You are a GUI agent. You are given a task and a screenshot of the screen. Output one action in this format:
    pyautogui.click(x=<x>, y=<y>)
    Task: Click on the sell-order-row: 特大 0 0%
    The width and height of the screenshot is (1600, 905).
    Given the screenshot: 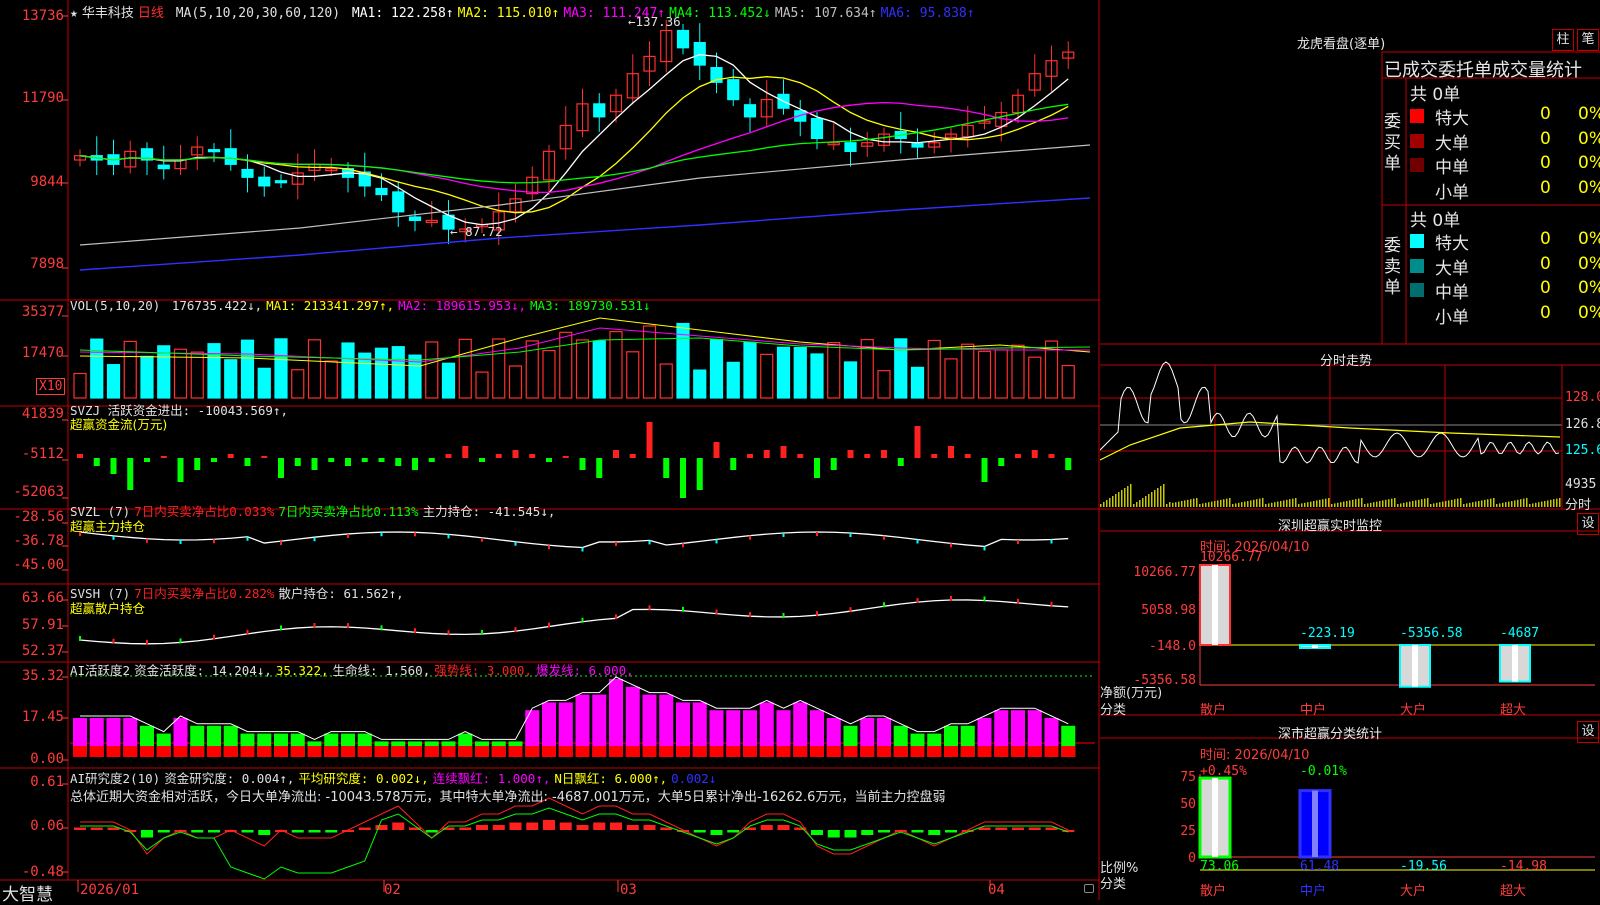 What is the action you would take?
    pyautogui.click(x=1505, y=241)
    